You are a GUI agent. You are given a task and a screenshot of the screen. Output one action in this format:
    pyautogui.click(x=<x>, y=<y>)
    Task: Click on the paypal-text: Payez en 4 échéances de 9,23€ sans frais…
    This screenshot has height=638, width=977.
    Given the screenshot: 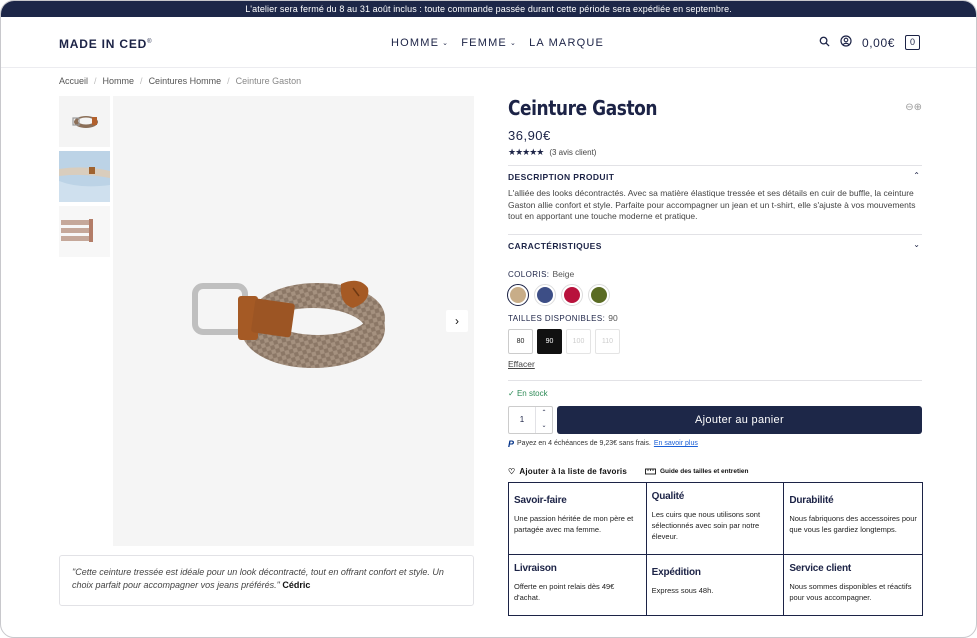 What is the action you would take?
    pyautogui.click(x=584, y=443)
    